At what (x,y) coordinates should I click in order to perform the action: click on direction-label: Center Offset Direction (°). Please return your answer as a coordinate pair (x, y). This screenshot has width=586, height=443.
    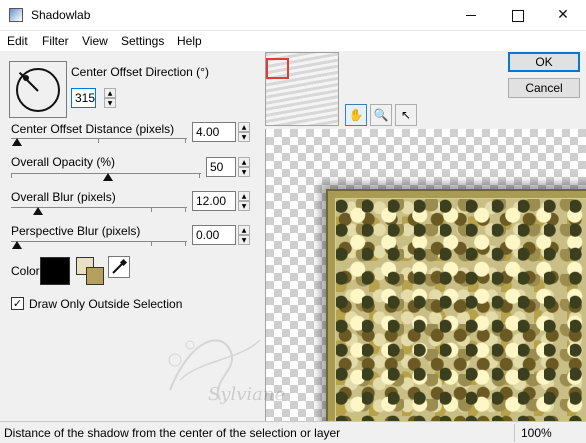
    Looking at the image, I should click on (140, 72).